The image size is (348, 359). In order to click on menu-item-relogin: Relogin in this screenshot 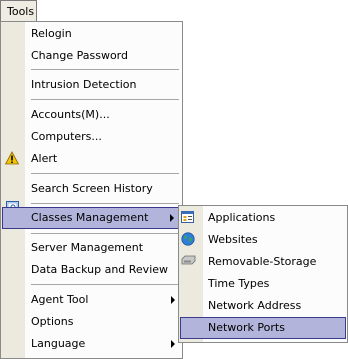, I will do `click(91, 34)`.